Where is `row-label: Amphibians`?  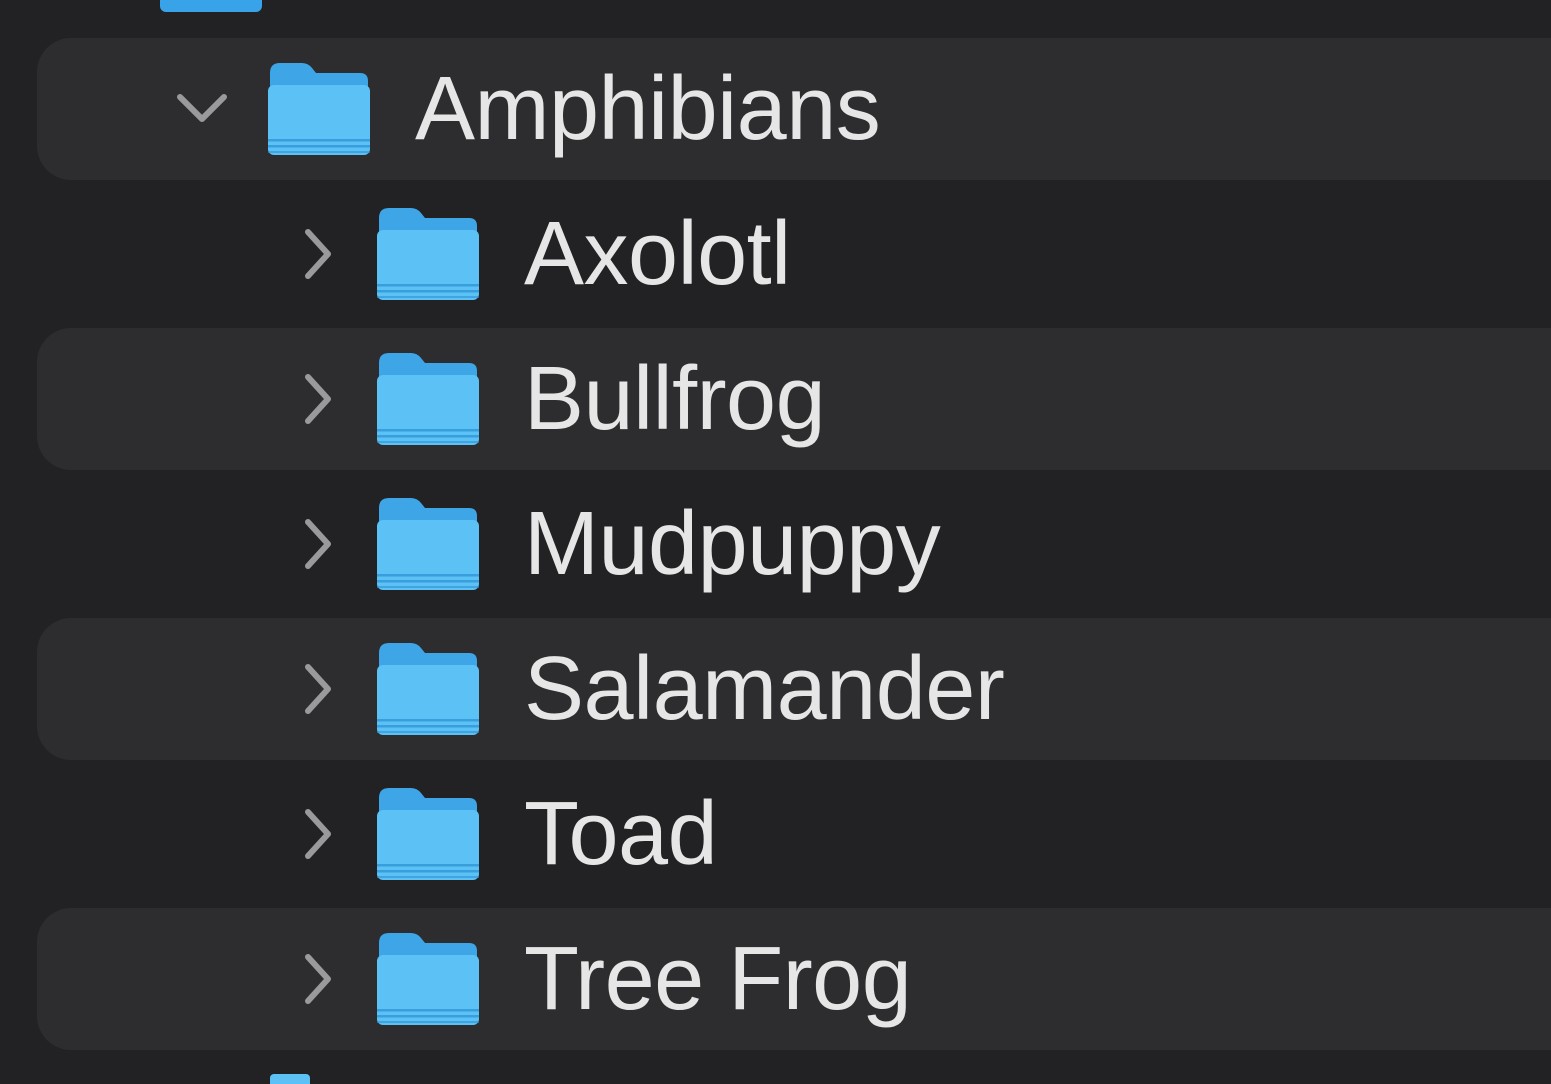
row-label: Amphibians is located at coordinates (648, 109).